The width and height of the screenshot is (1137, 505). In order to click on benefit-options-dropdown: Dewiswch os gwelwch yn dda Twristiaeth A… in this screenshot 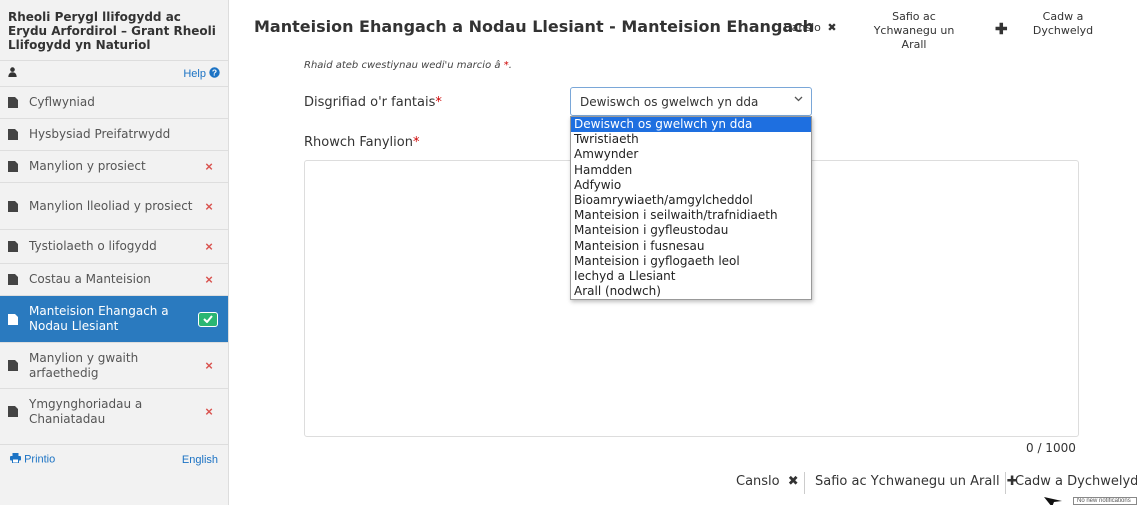, I will do `click(691, 208)`.